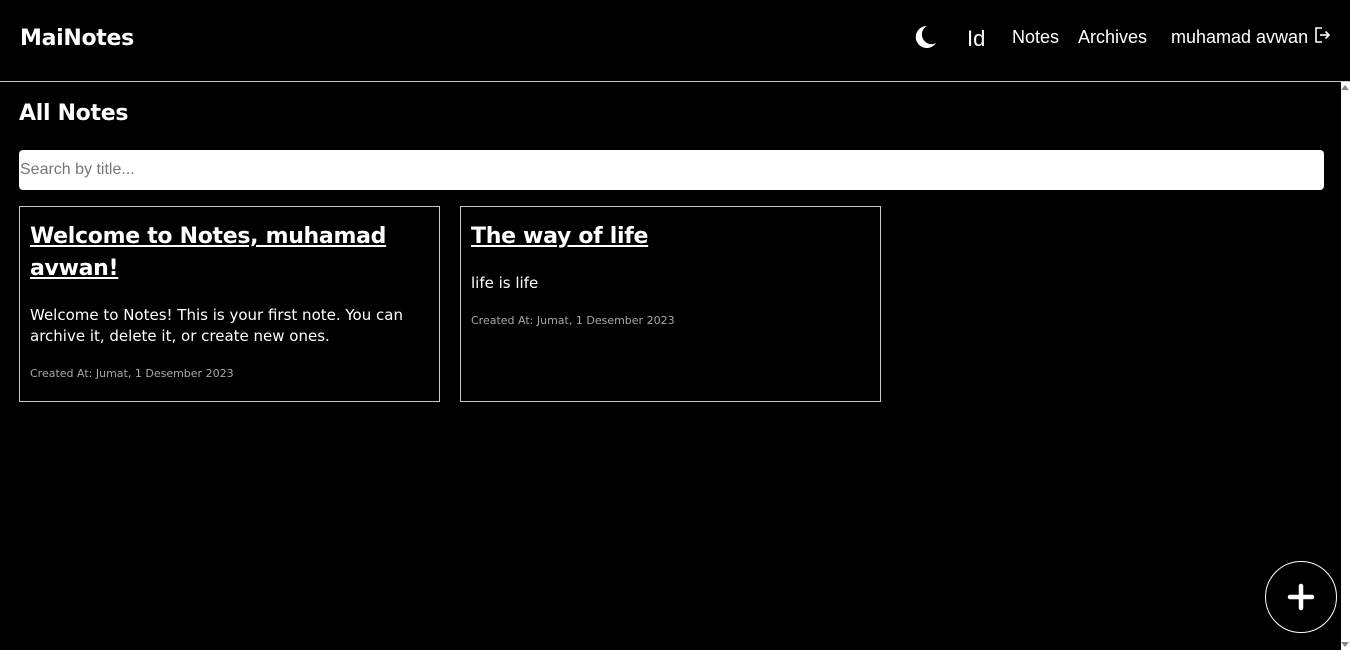  I want to click on nav-notes-link: Notes, so click(1035, 37).